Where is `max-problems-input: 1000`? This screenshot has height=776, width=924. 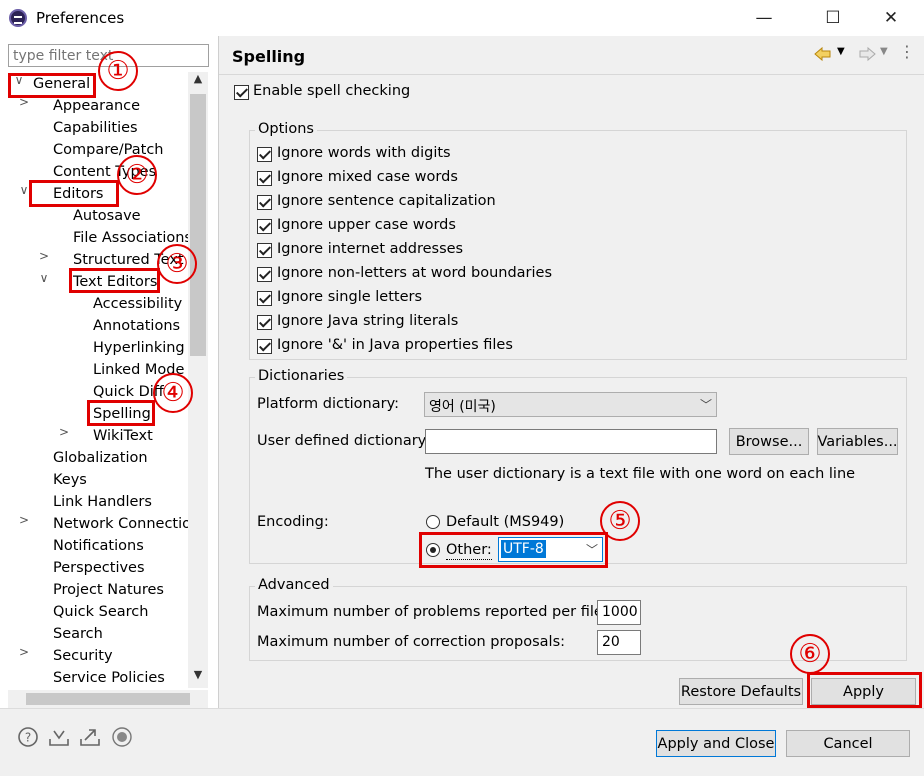
max-problems-input: 1000 is located at coordinates (619, 612).